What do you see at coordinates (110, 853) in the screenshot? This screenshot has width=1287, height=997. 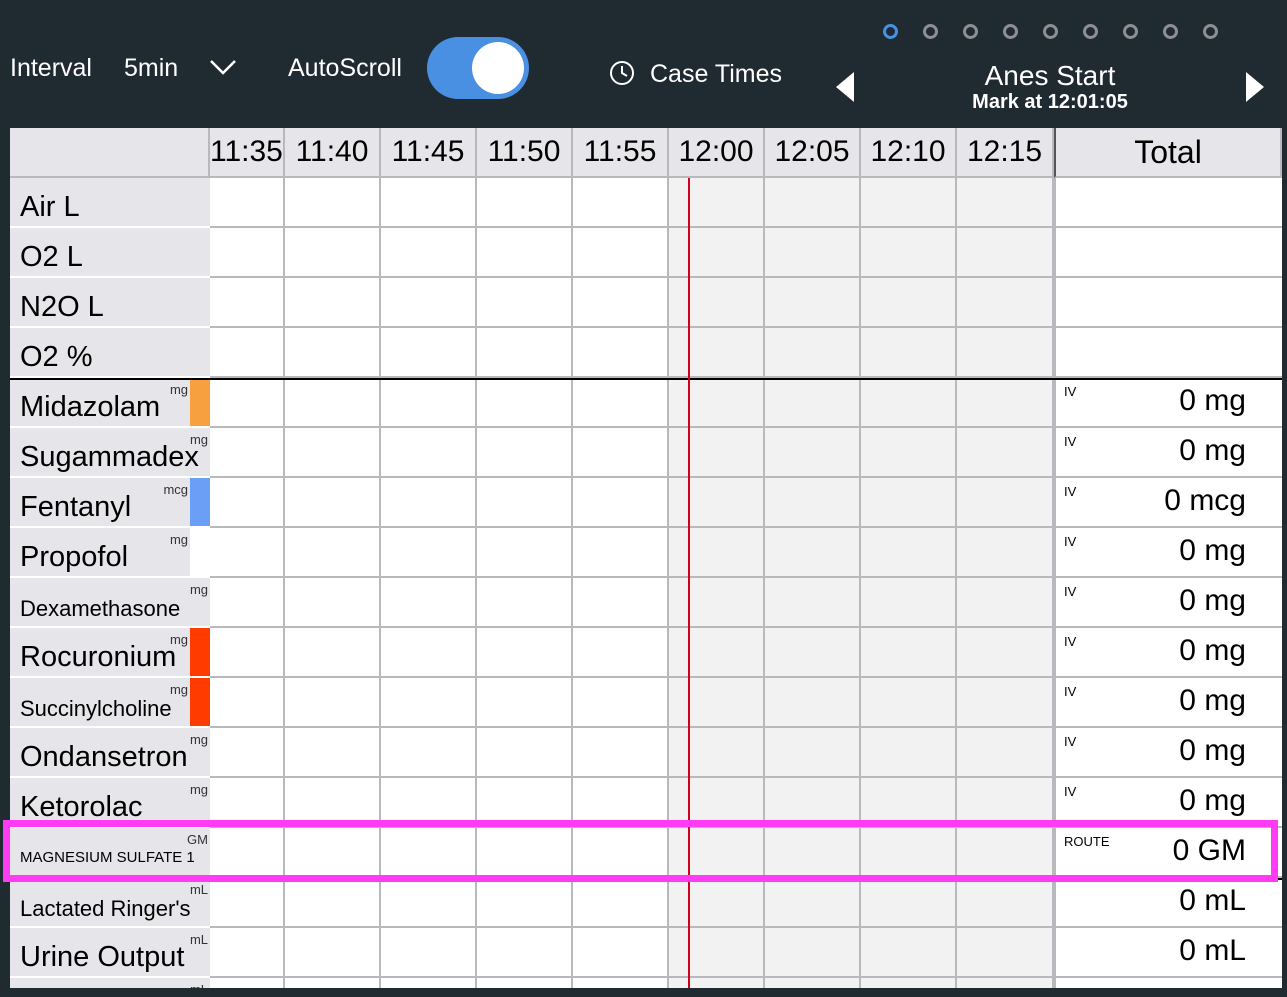 I see `row-name-cell: GM MAGNESIUM SULFATE 1` at bounding box center [110, 853].